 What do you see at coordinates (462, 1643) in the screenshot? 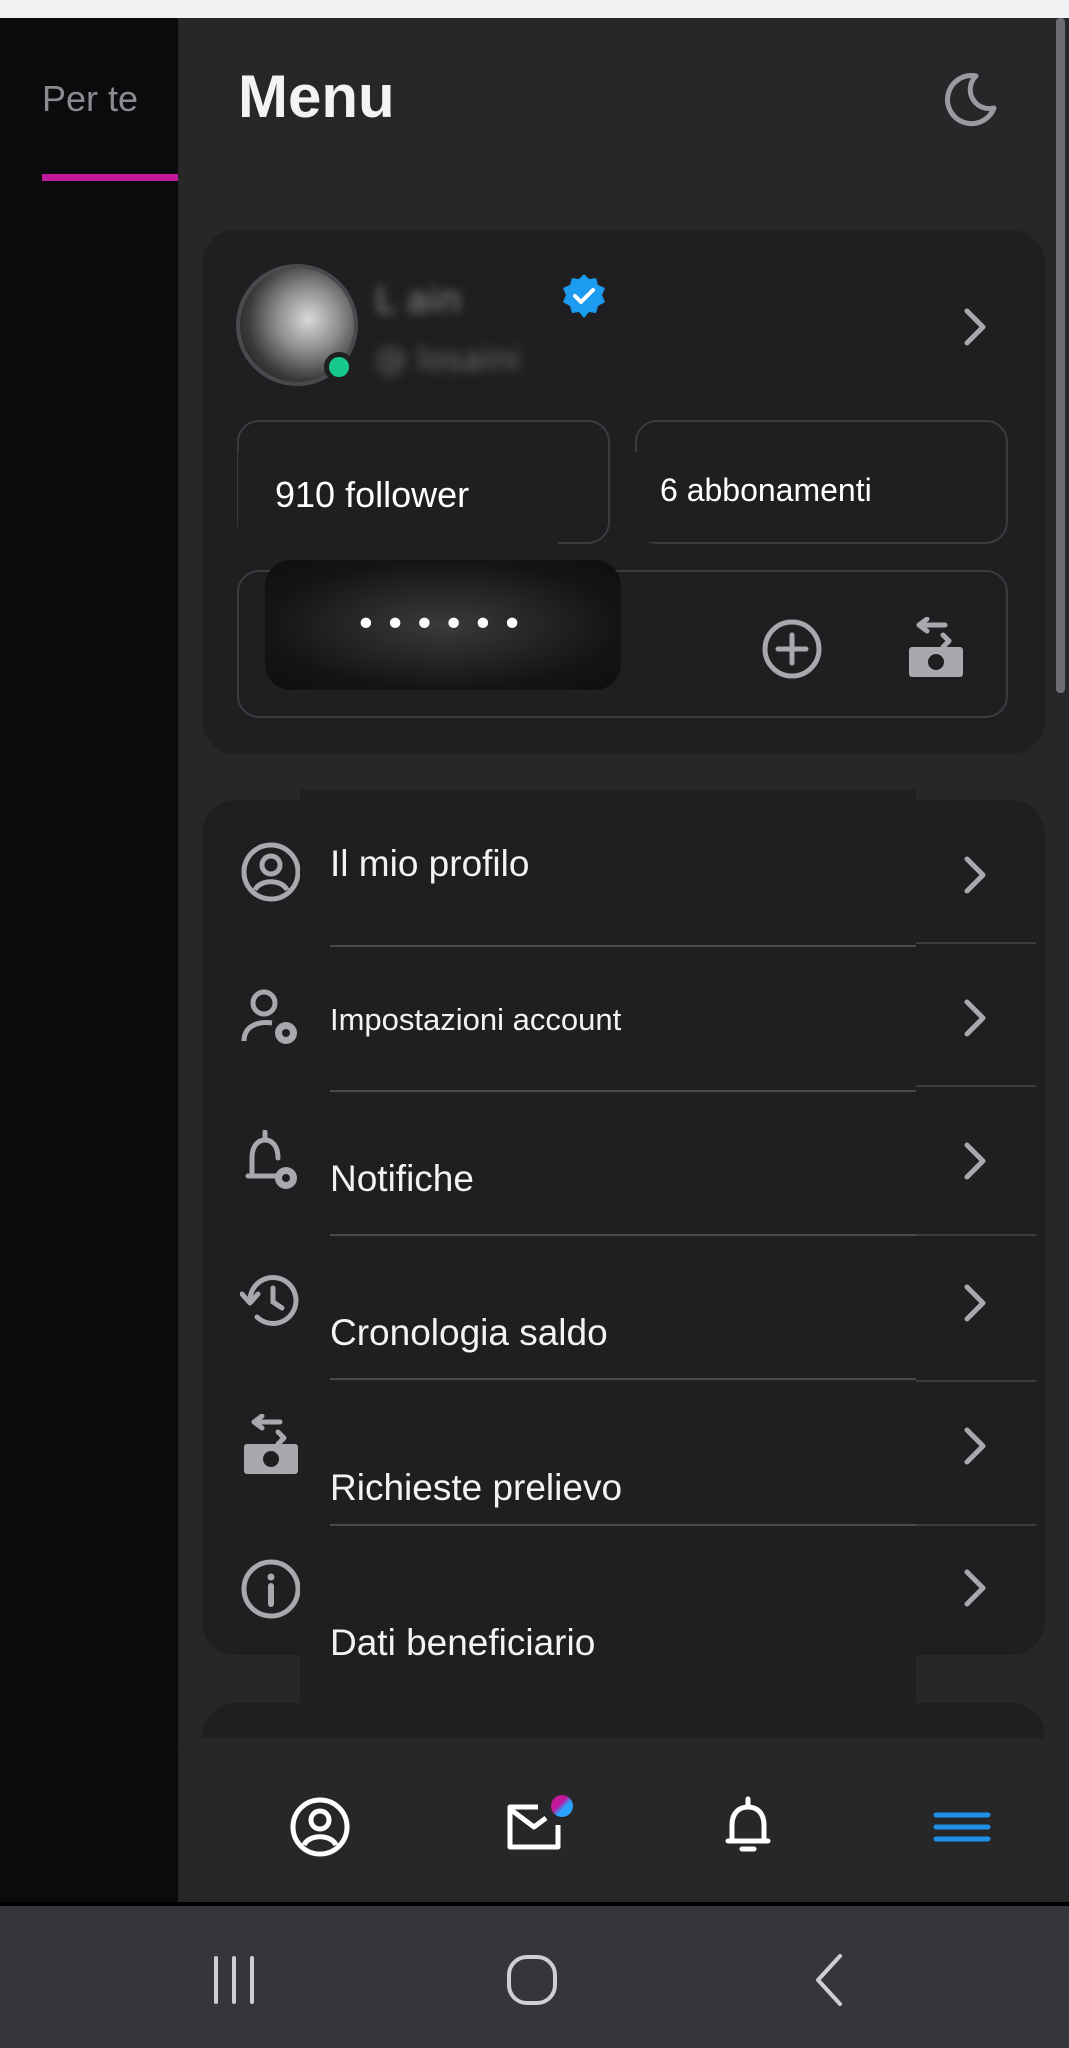
I see `menu-item-dati-beneficiario: Dati beneficiario` at bounding box center [462, 1643].